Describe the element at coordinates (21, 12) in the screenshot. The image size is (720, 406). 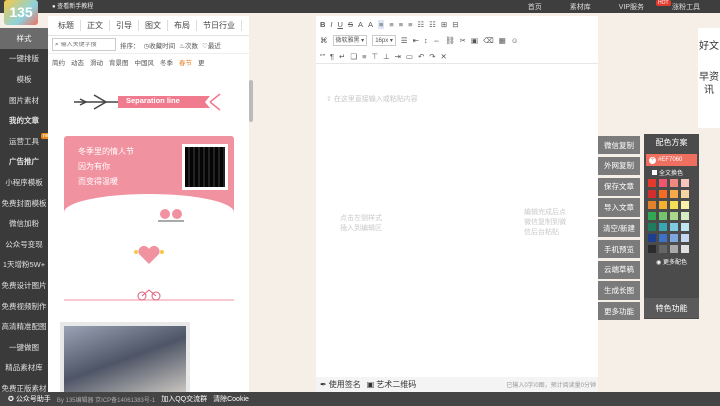
I see `app-logo: 135` at that location.